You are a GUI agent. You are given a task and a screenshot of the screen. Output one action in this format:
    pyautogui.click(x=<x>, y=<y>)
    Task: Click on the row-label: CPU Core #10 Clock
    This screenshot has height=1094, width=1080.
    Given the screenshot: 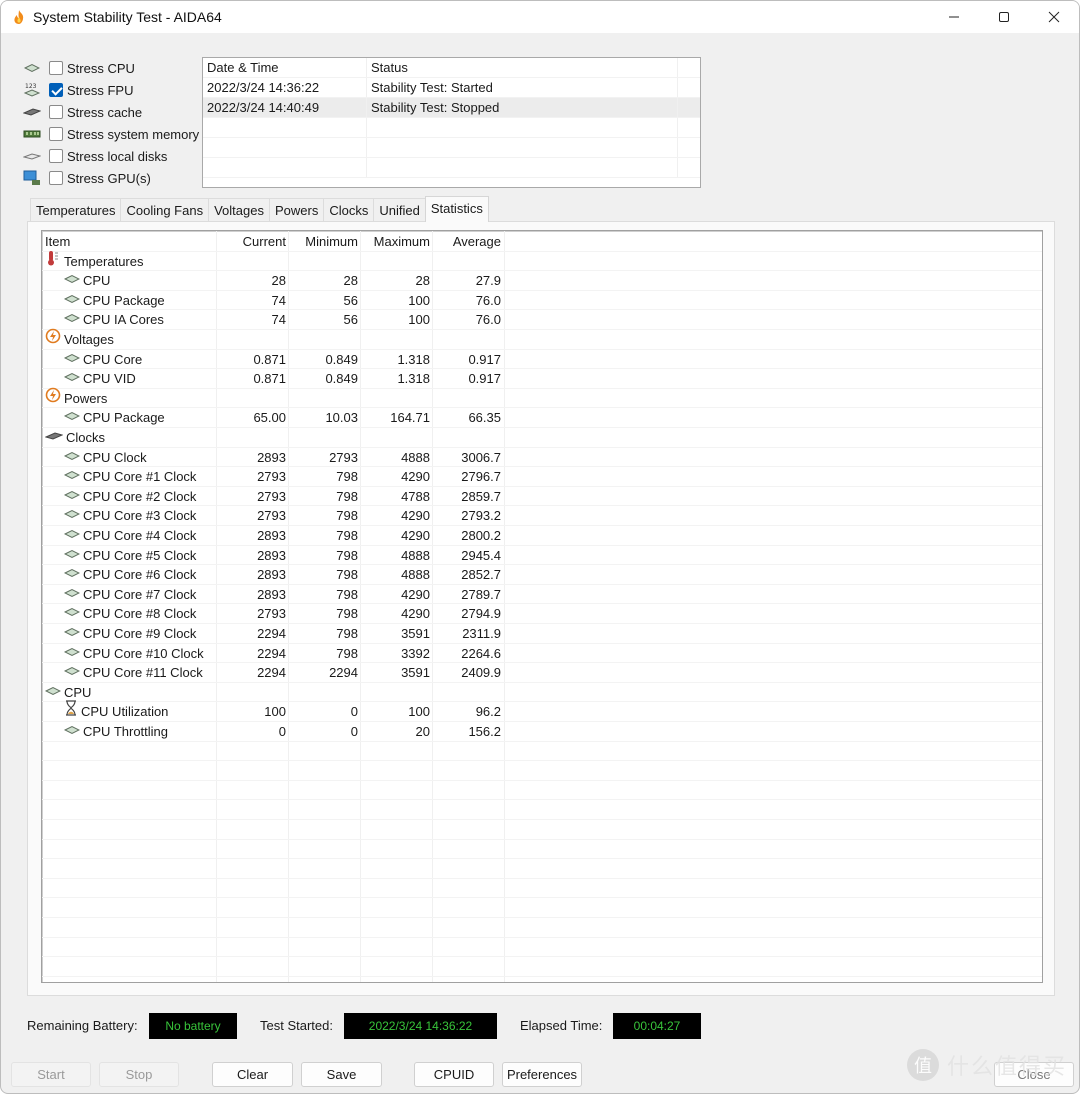 What is the action you would take?
    pyautogui.click(x=143, y=653)
    